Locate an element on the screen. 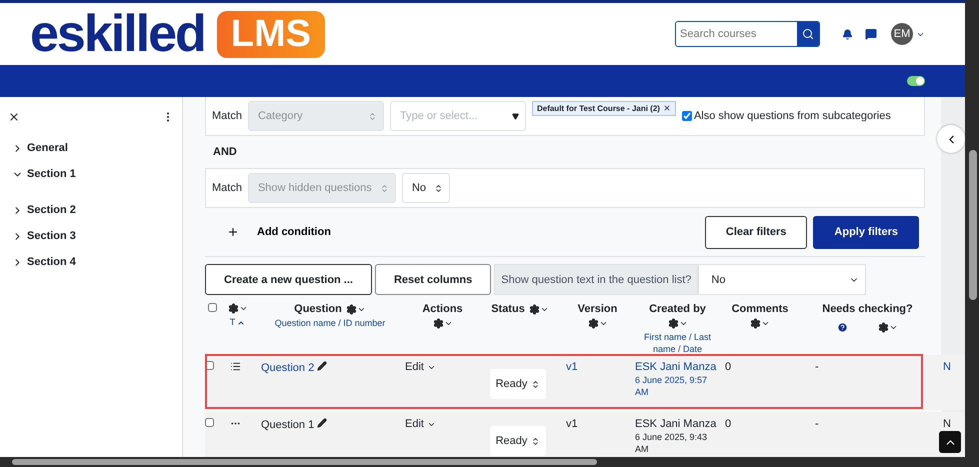 The width and height of the screenshot is (979, 467). sort-link: T is located at coordinates (238, 323).